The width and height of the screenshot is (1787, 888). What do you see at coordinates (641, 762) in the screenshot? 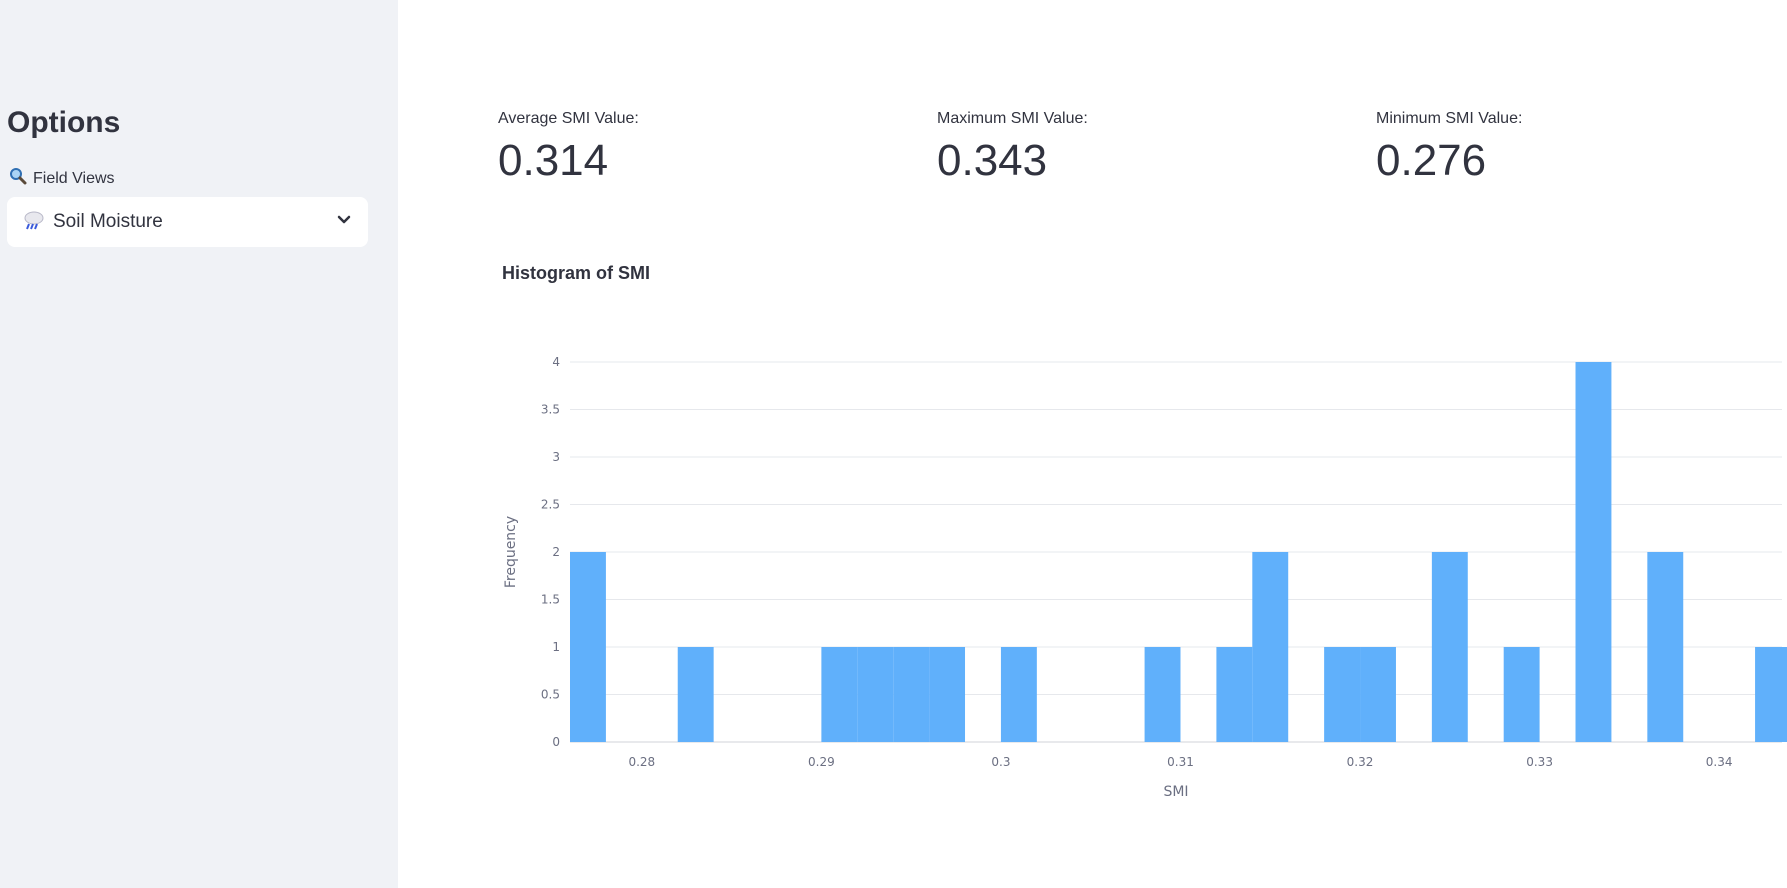
I see `x-tick-label: 0.28` at bounding box center [641, 762].